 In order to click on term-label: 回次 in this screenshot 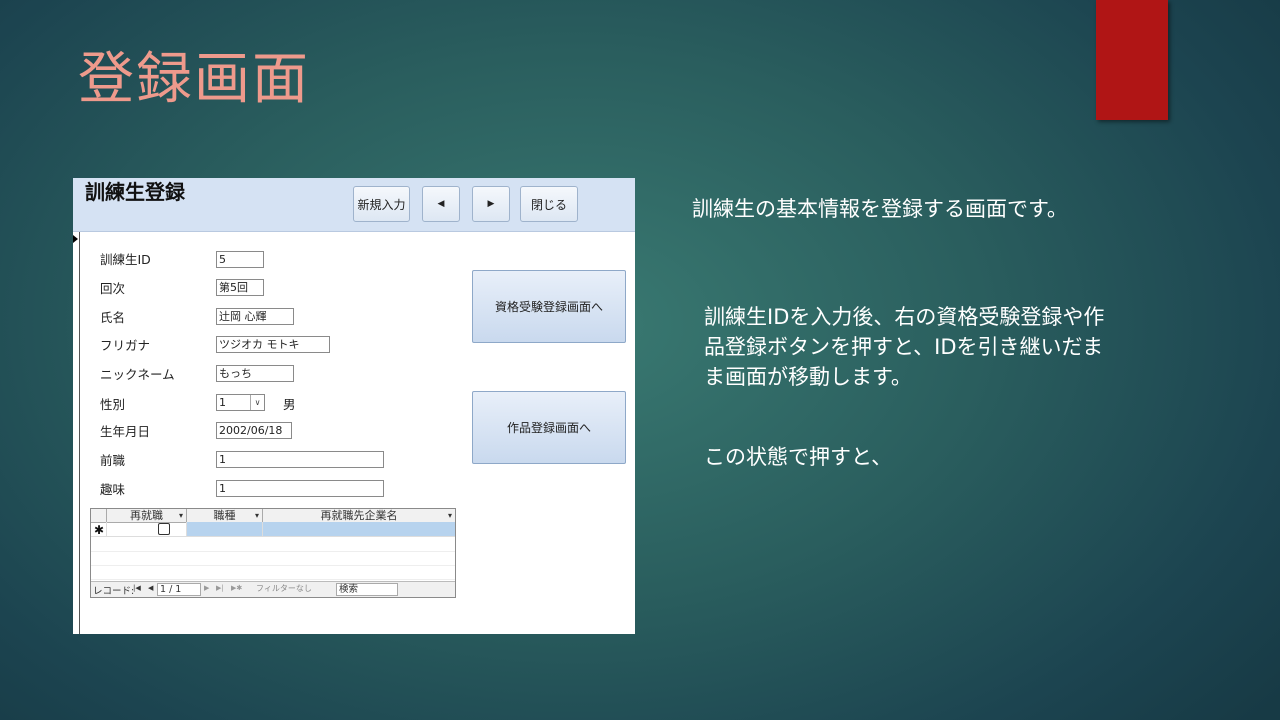, I will do `click(113, 288)`.